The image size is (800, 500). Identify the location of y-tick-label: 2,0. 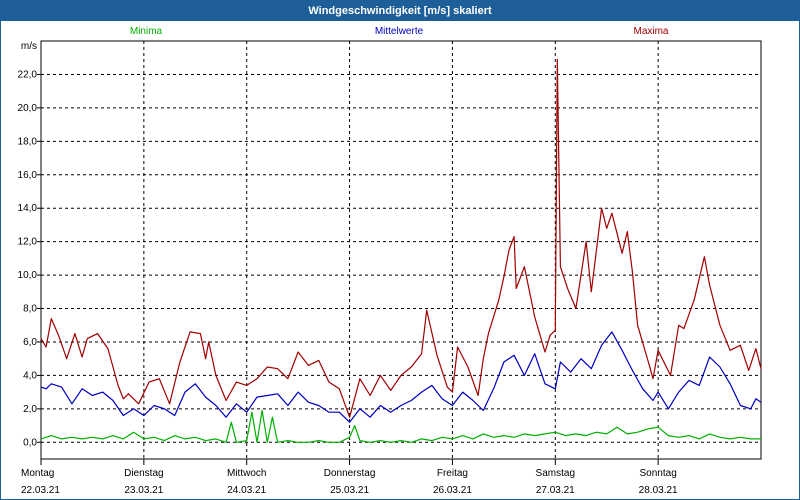
(30, 409).